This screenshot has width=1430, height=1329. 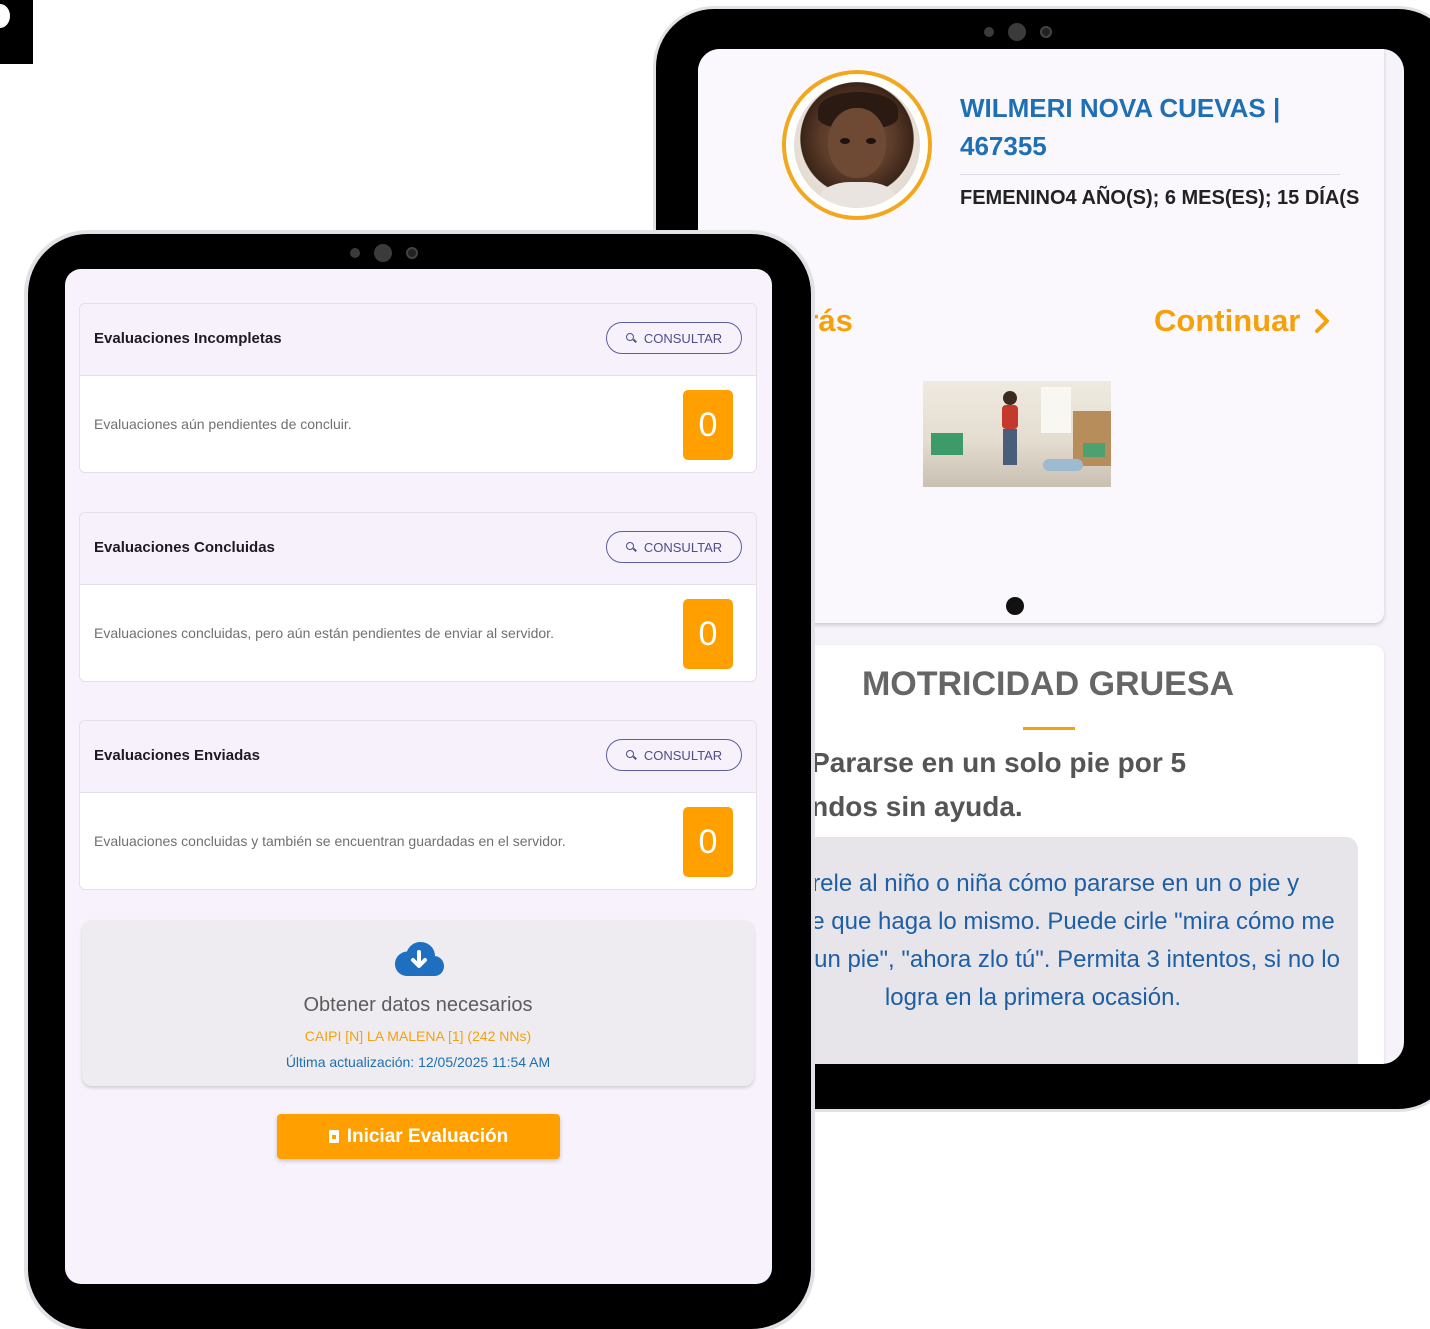 What do you see at coordinates (427, 1136) in the screenshot?
I see `start-evaluation-label: Iniciar Evaluación` at bounding box center [427, 1136].